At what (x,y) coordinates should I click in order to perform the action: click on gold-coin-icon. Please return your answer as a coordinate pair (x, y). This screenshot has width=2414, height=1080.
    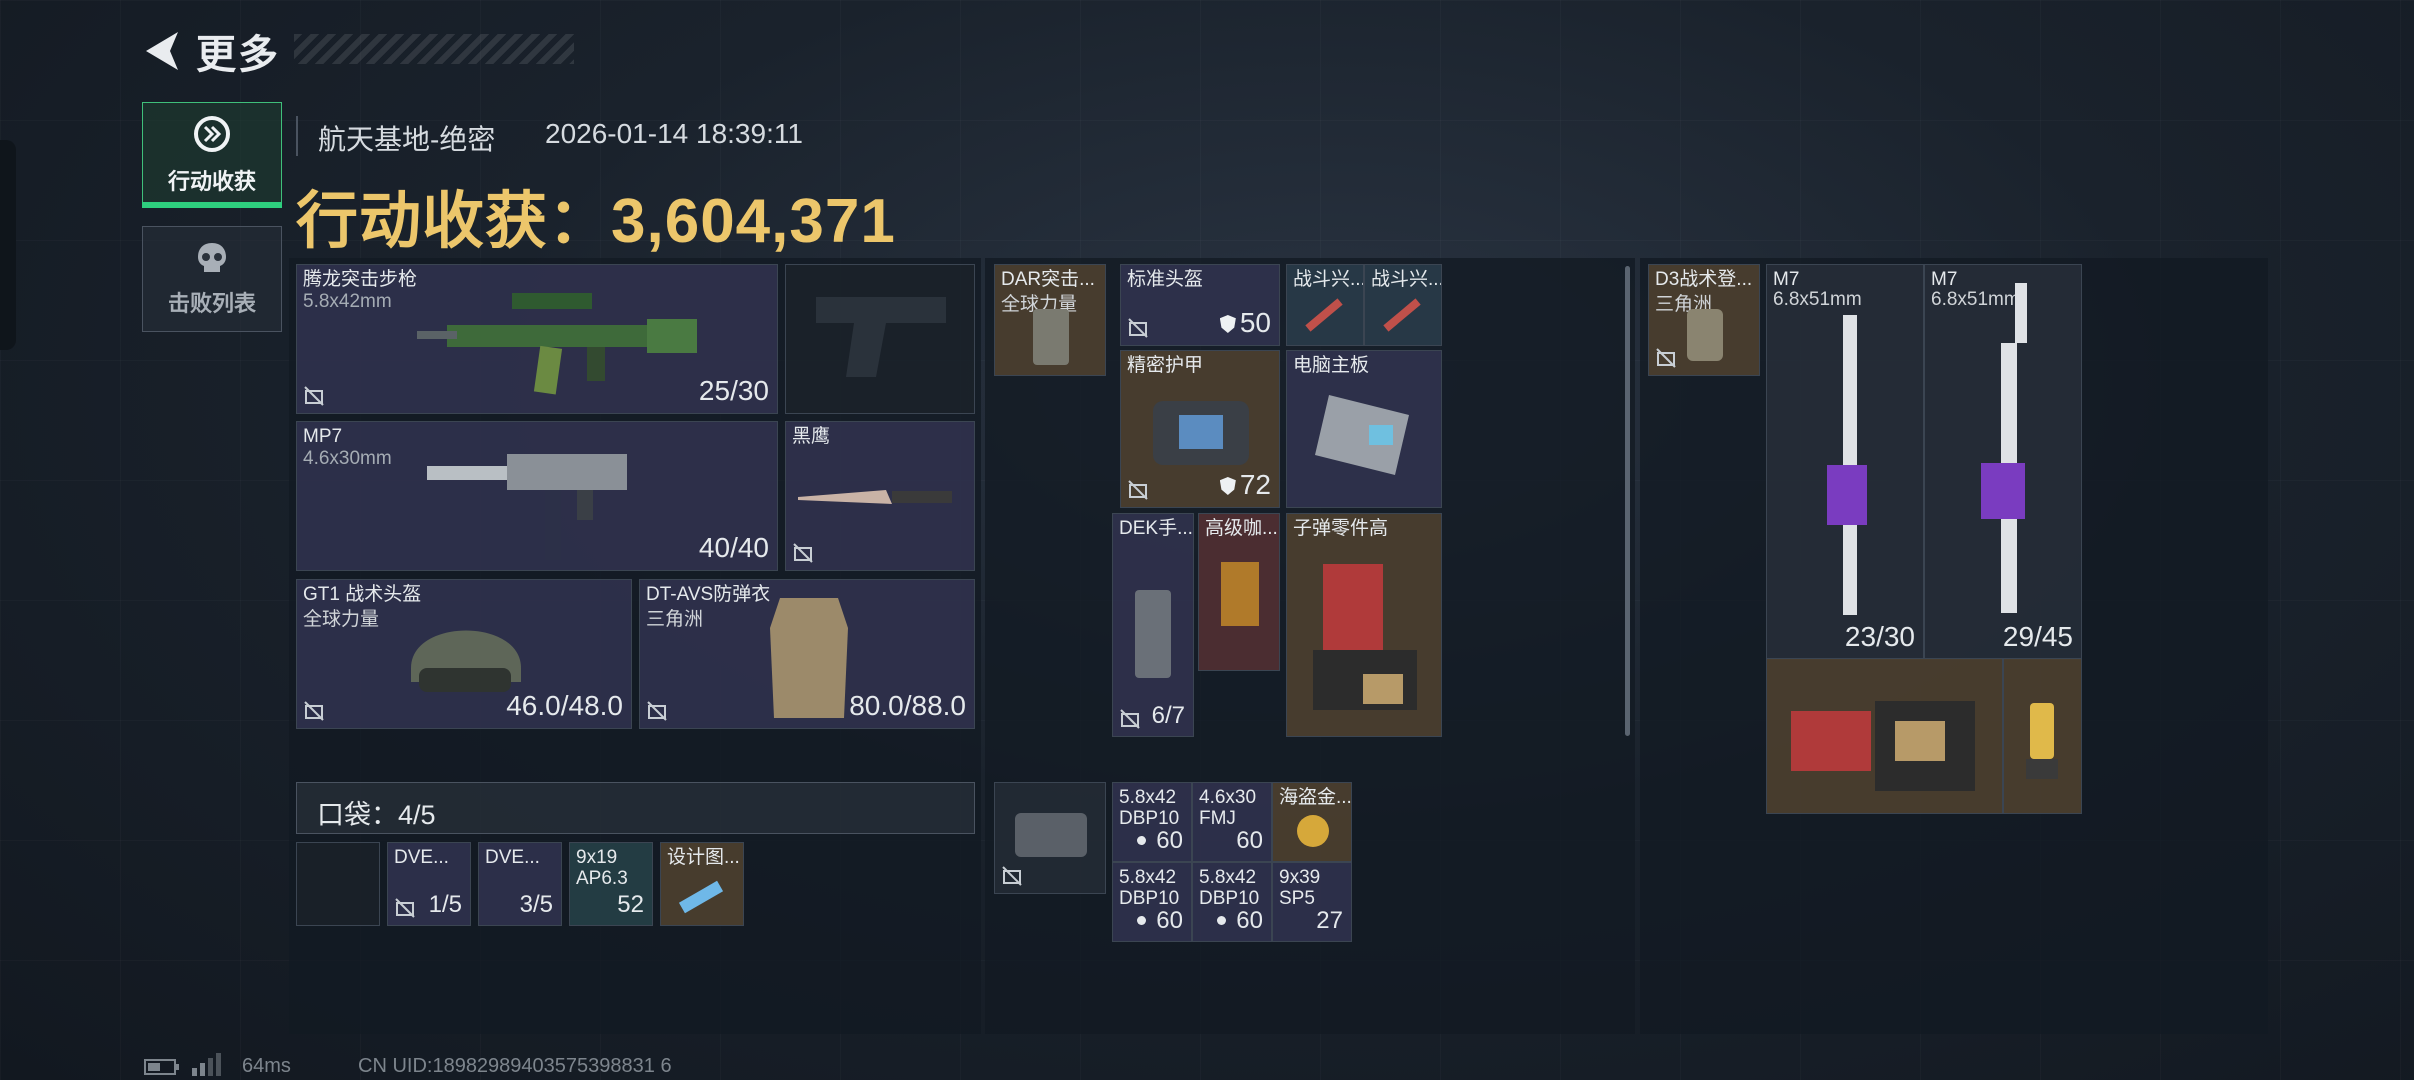
    Looking at the image, I should click on (1313, 831).